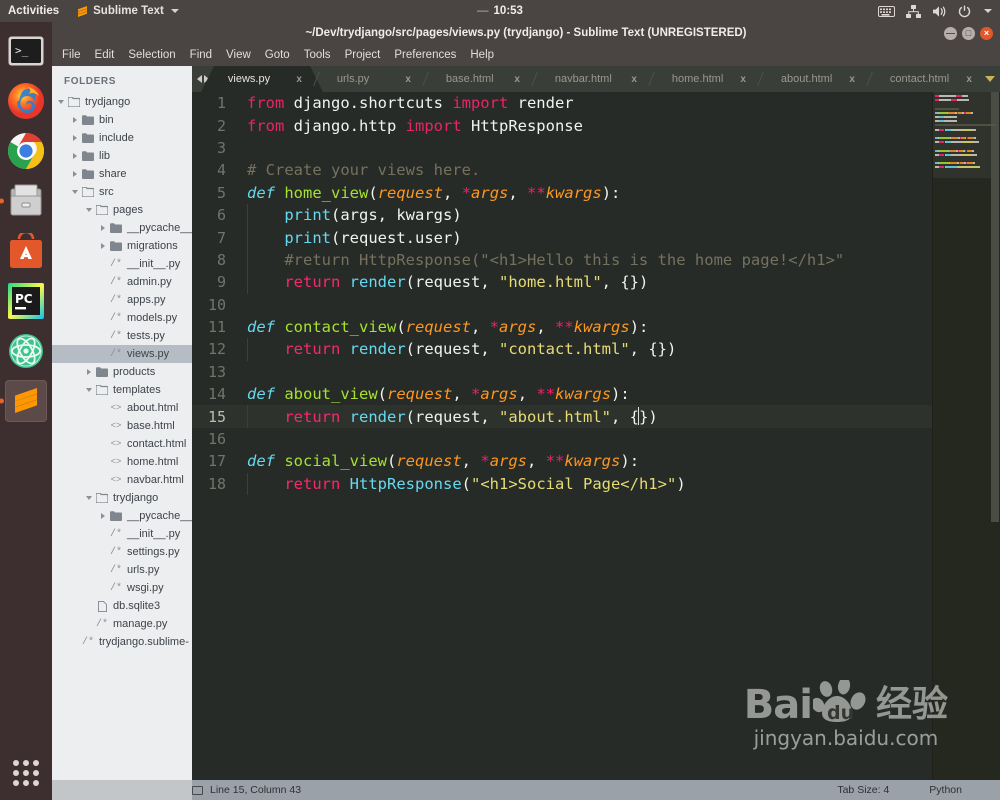  Describe the element at coordinates (261, 79) in the screenshot. I see `tab-views-py: views.py x` at that location.